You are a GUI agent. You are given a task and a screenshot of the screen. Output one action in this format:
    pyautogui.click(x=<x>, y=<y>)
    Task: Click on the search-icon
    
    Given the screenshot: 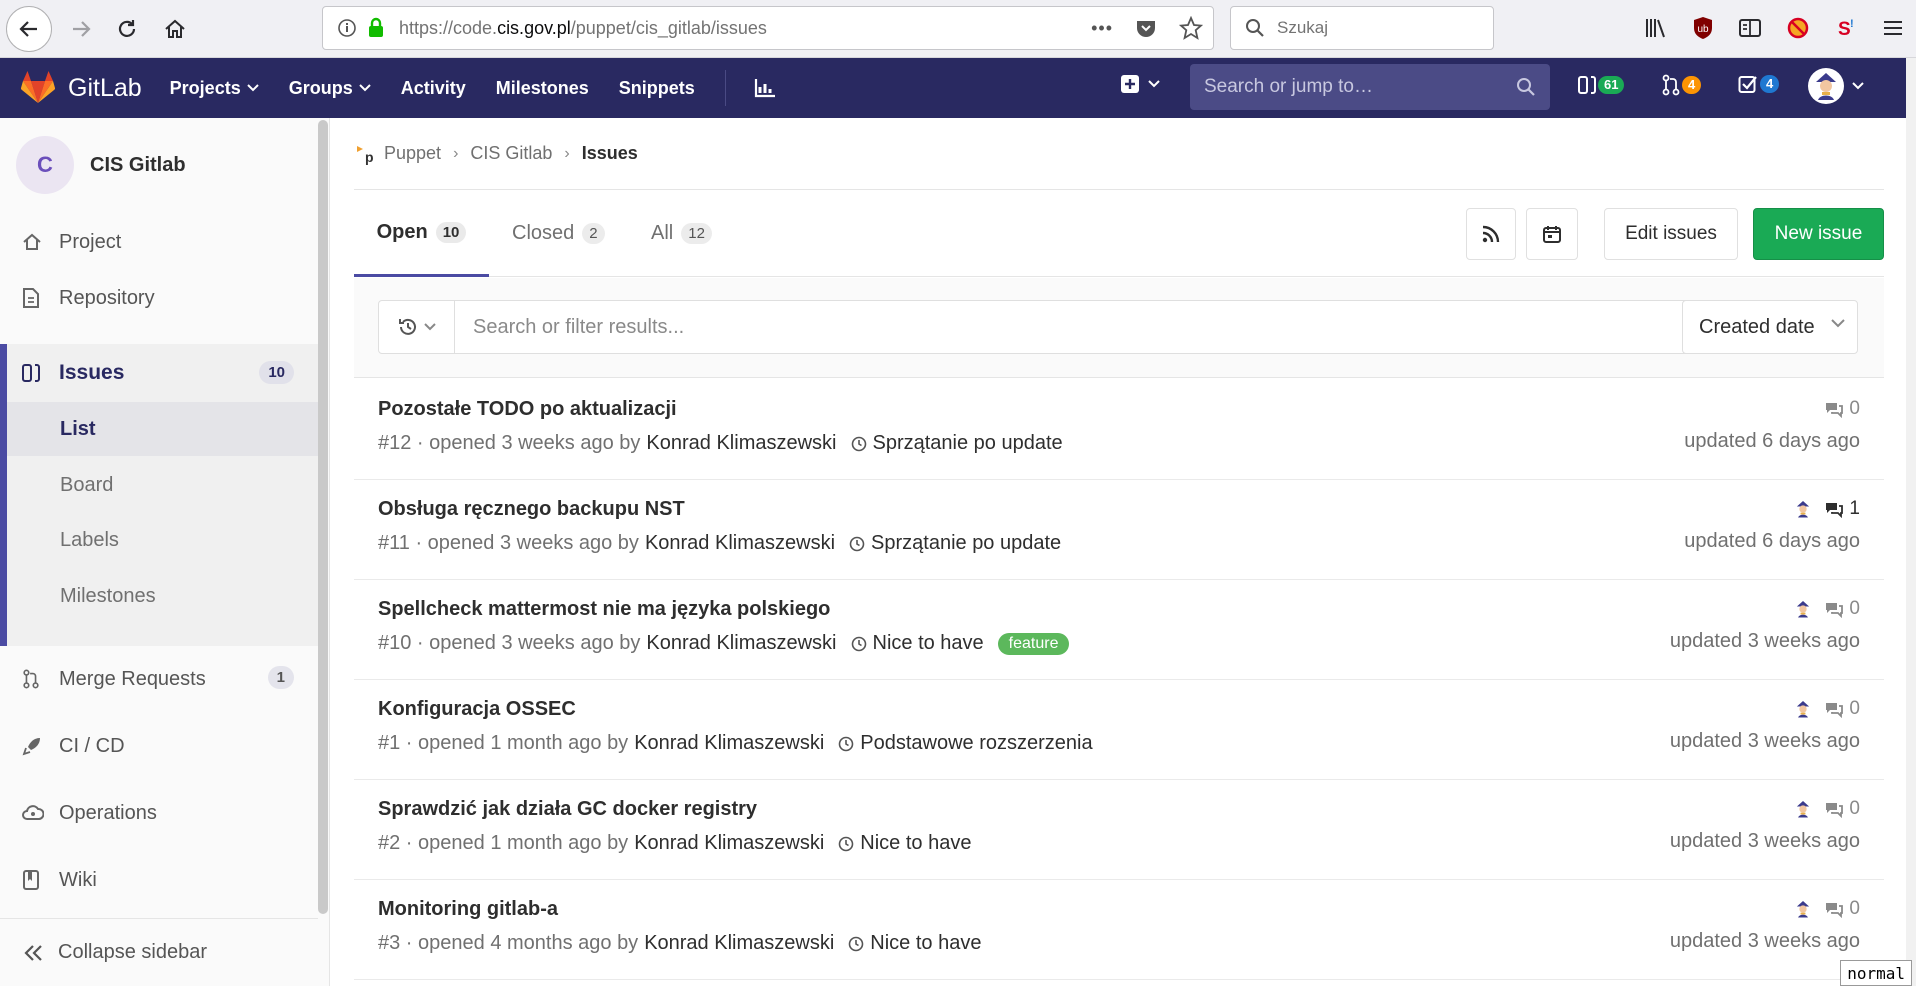 What is the action you would take?
    pyautogui.click(x=1526, y=87)
    